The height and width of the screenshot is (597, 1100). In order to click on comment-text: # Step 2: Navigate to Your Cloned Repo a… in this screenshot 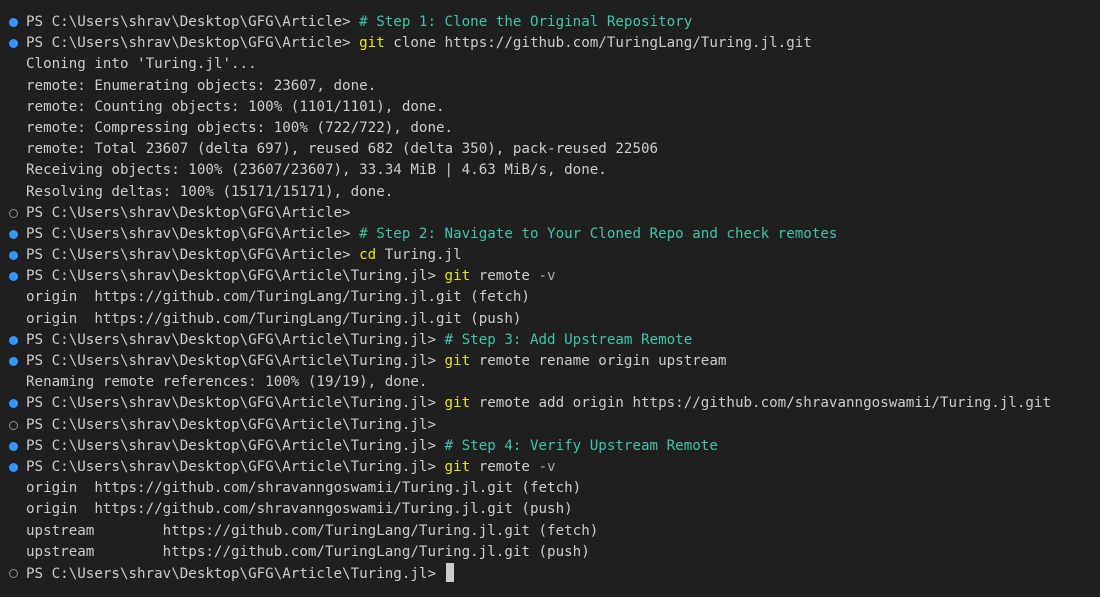, I will do `click(598, 233)`.